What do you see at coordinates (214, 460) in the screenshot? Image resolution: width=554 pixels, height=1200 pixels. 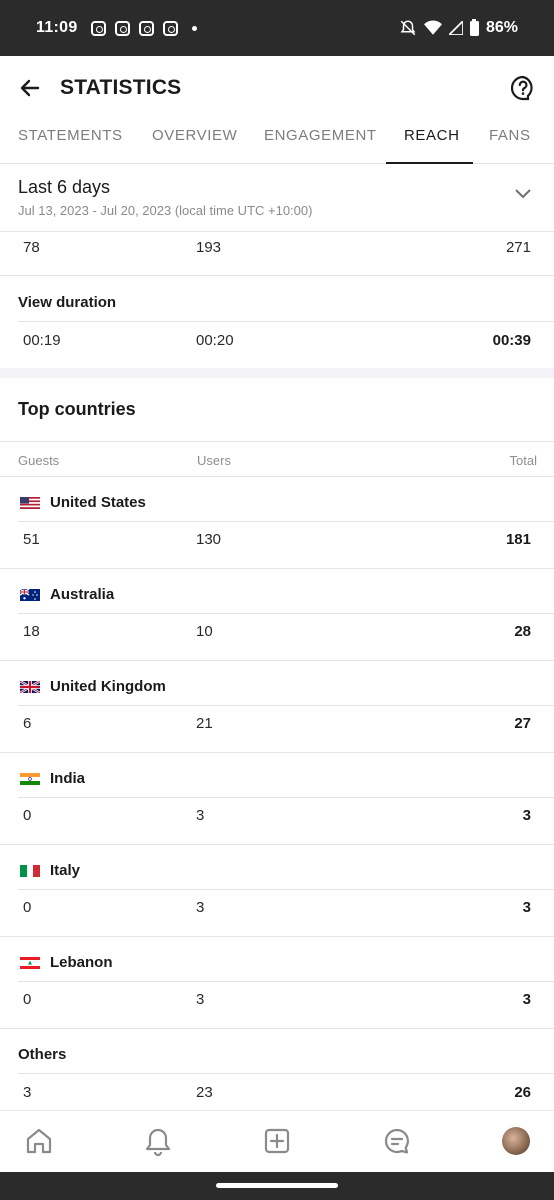 I see `column-users-header: Users` at bounding box center [214, 460].